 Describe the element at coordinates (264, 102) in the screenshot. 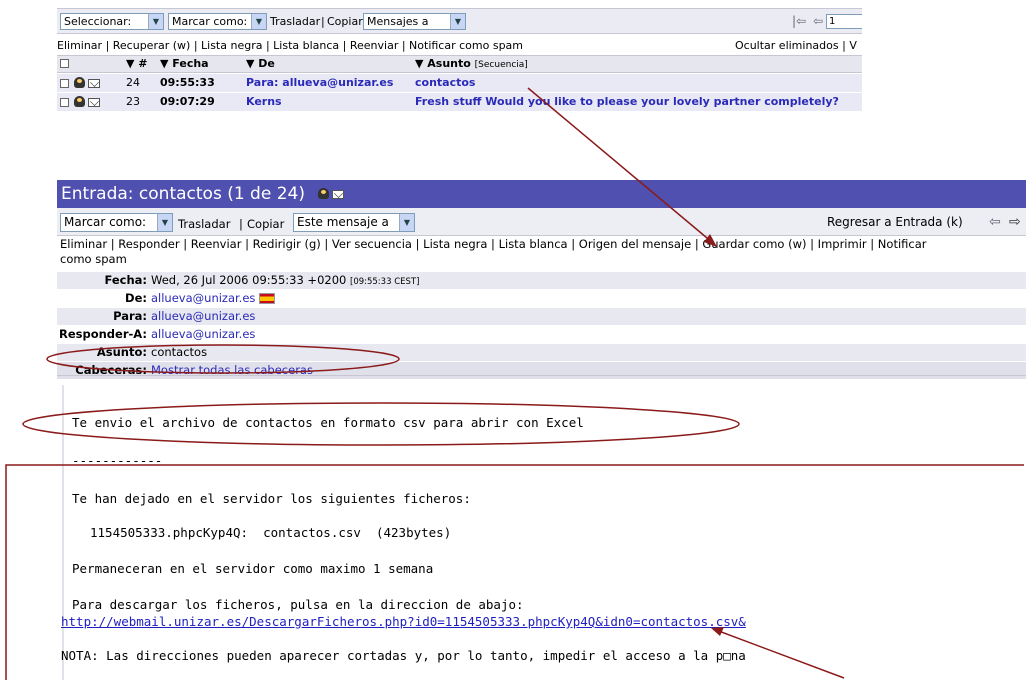

I see `row-from: Kerns` at that location.